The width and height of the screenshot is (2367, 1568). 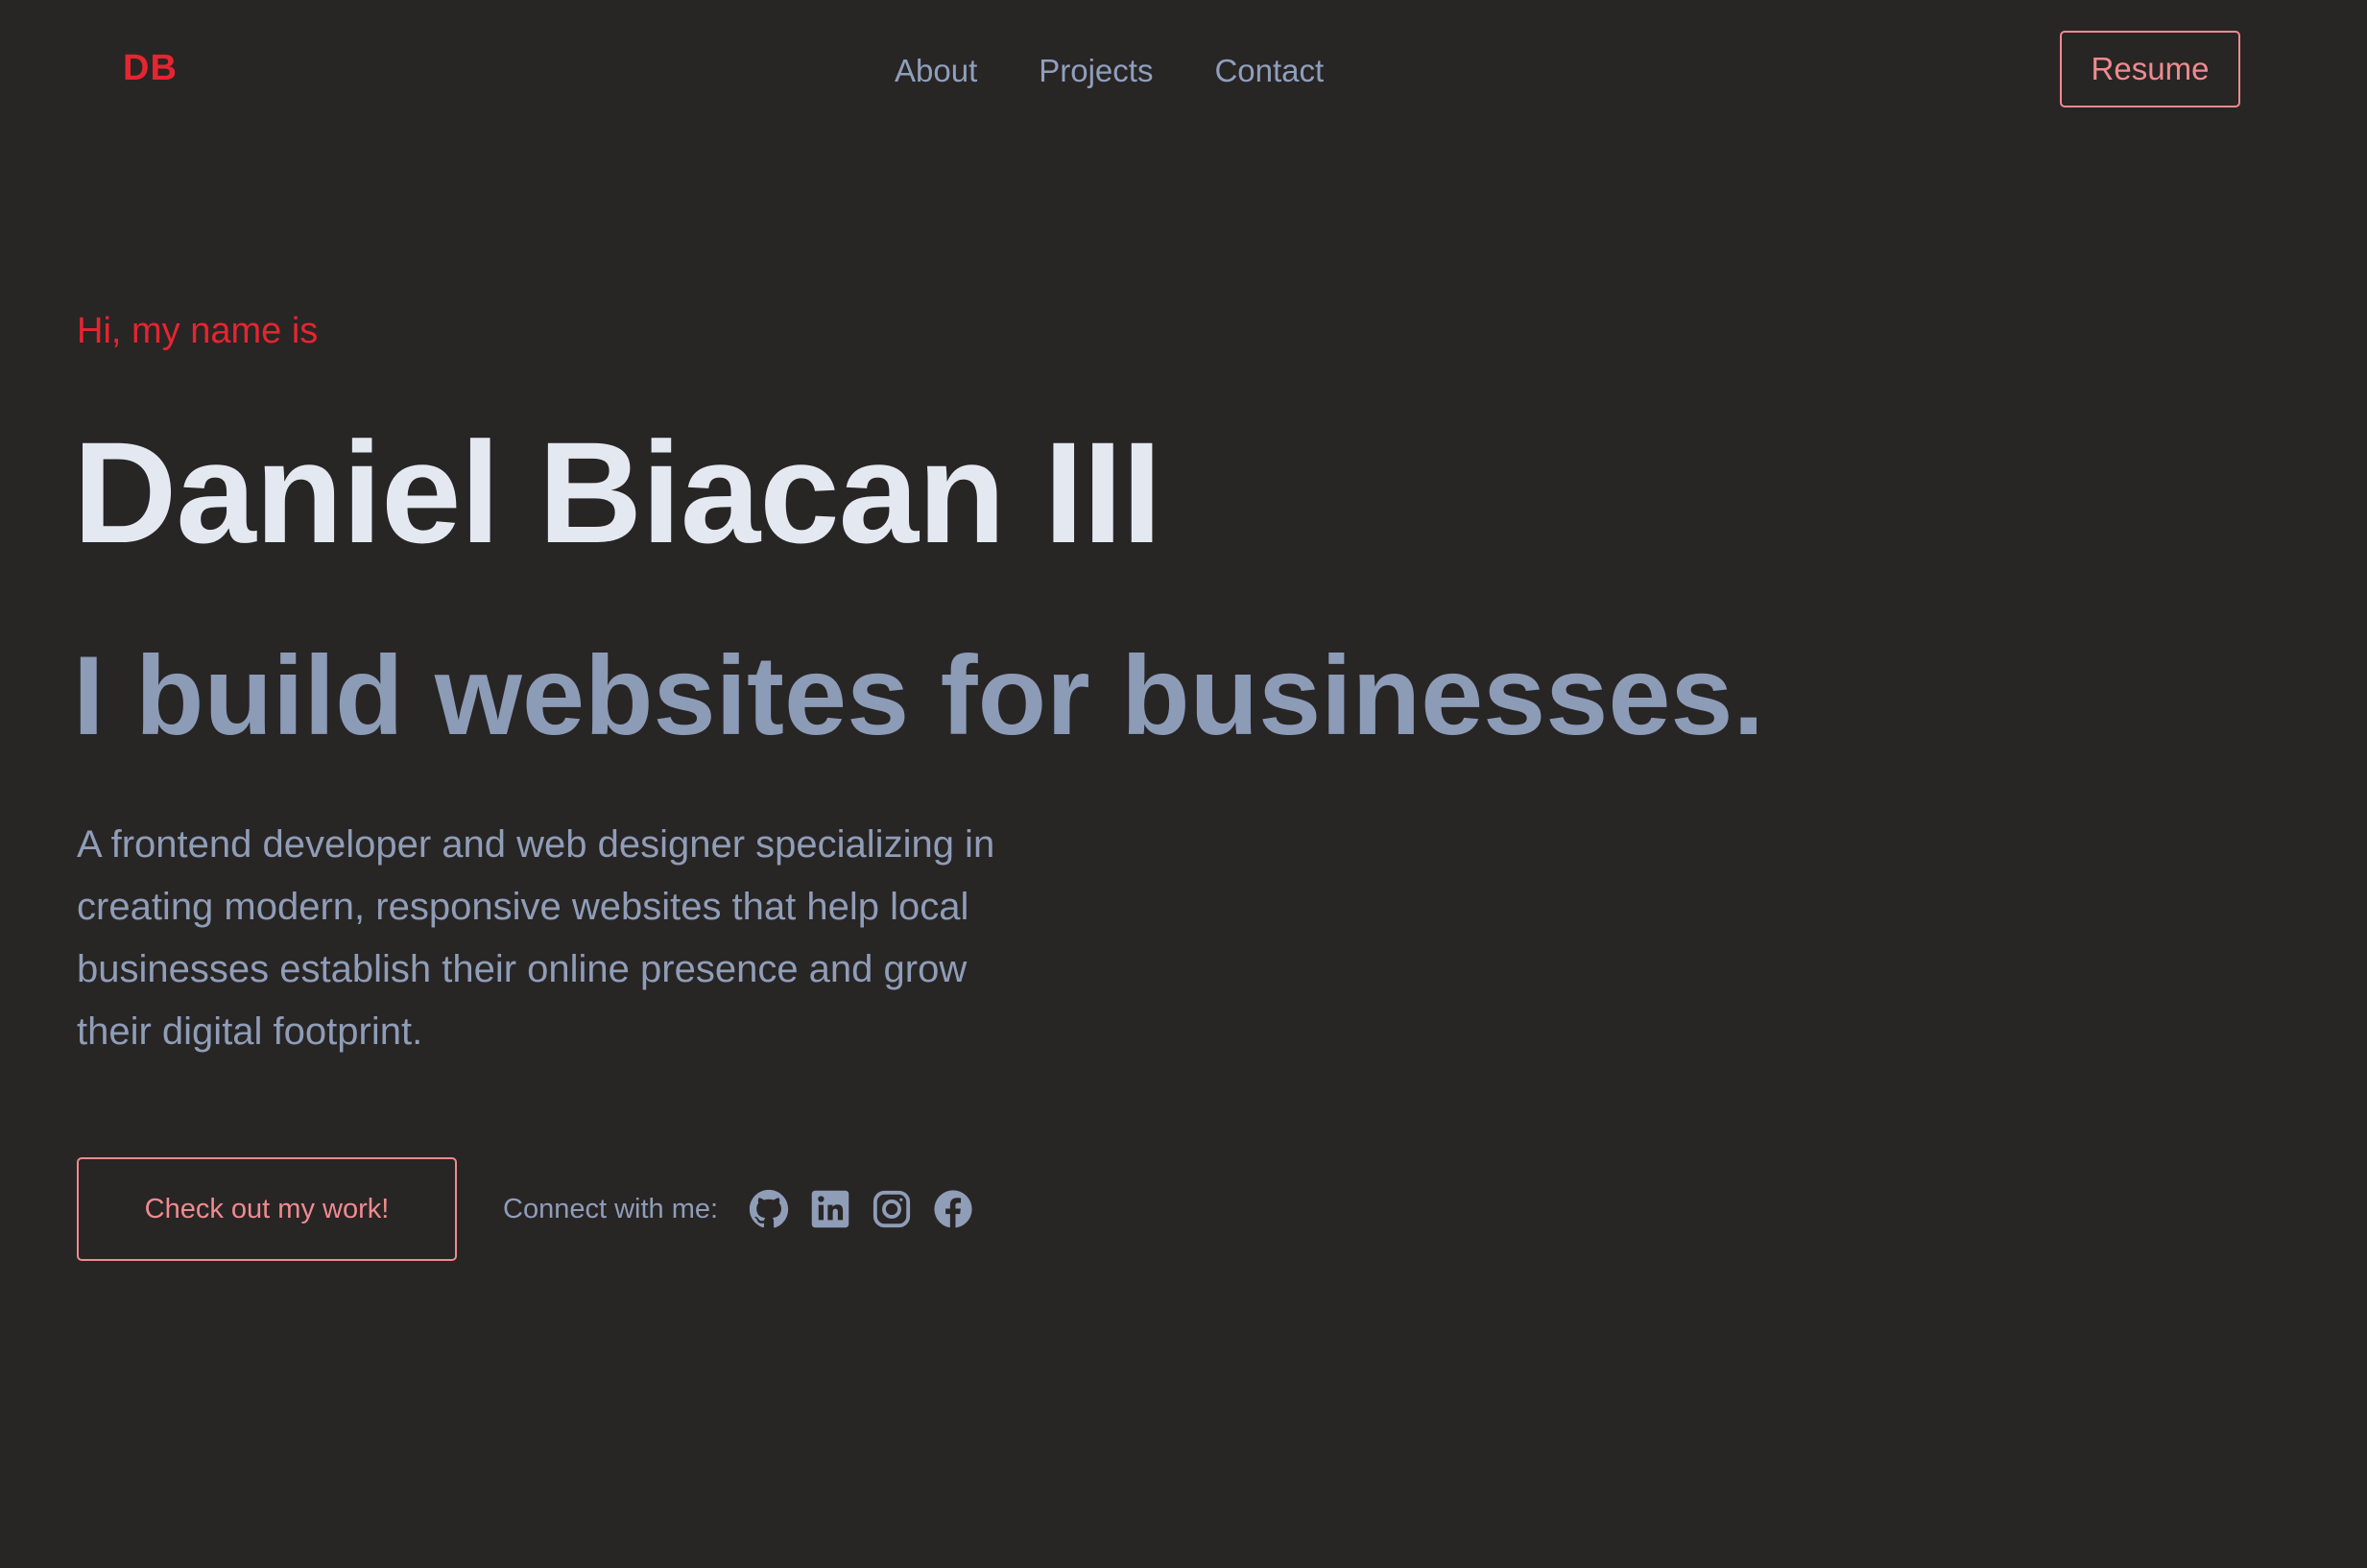 What do you see at coordinates (611, 1208) in the screenshot?
I see `connect-label: Connect with me:` at bounding box center [611, 1208].